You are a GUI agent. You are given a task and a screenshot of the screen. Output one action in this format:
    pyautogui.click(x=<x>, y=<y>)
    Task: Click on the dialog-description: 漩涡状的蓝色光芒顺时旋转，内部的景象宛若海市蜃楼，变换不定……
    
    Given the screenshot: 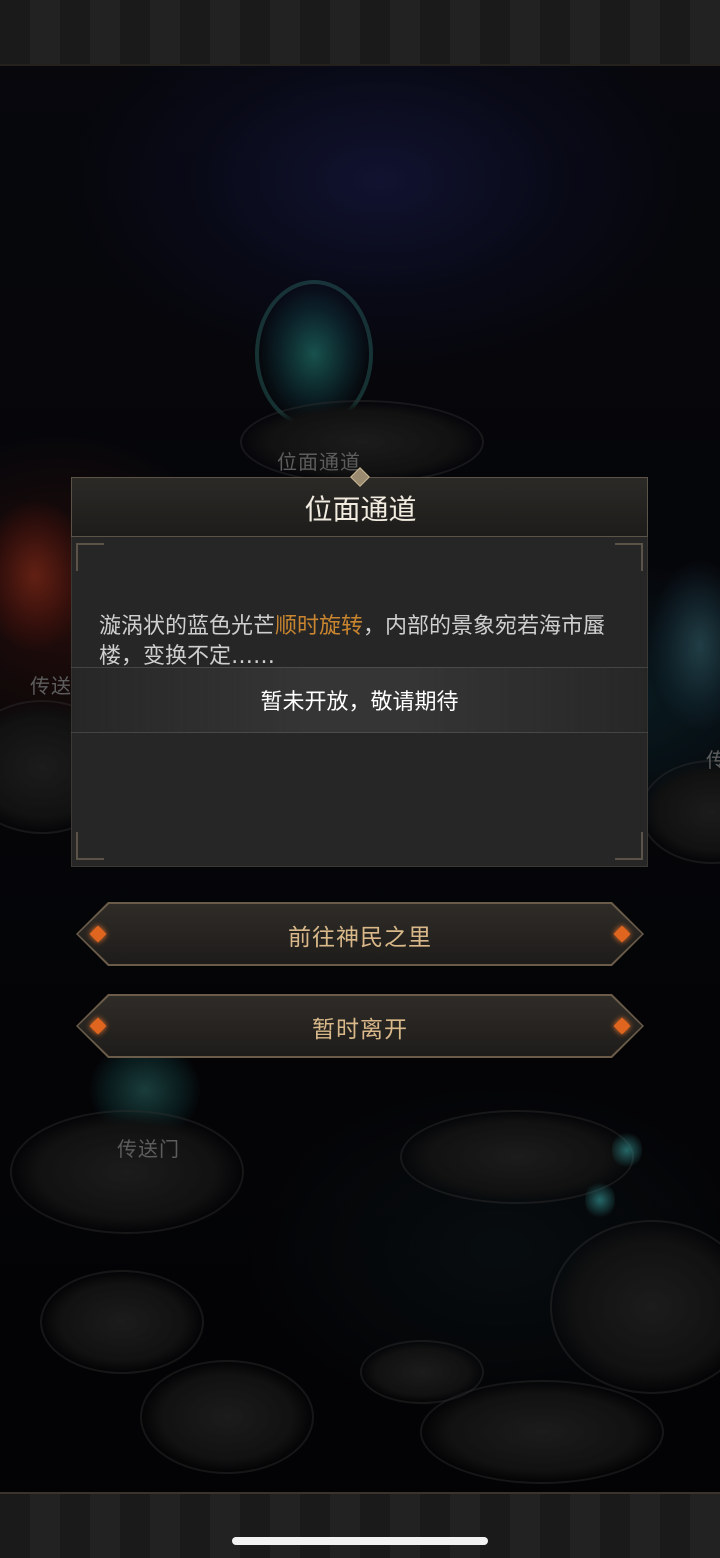 What is the action you would take?
    pyautogui.click(x=361, y=642)
    